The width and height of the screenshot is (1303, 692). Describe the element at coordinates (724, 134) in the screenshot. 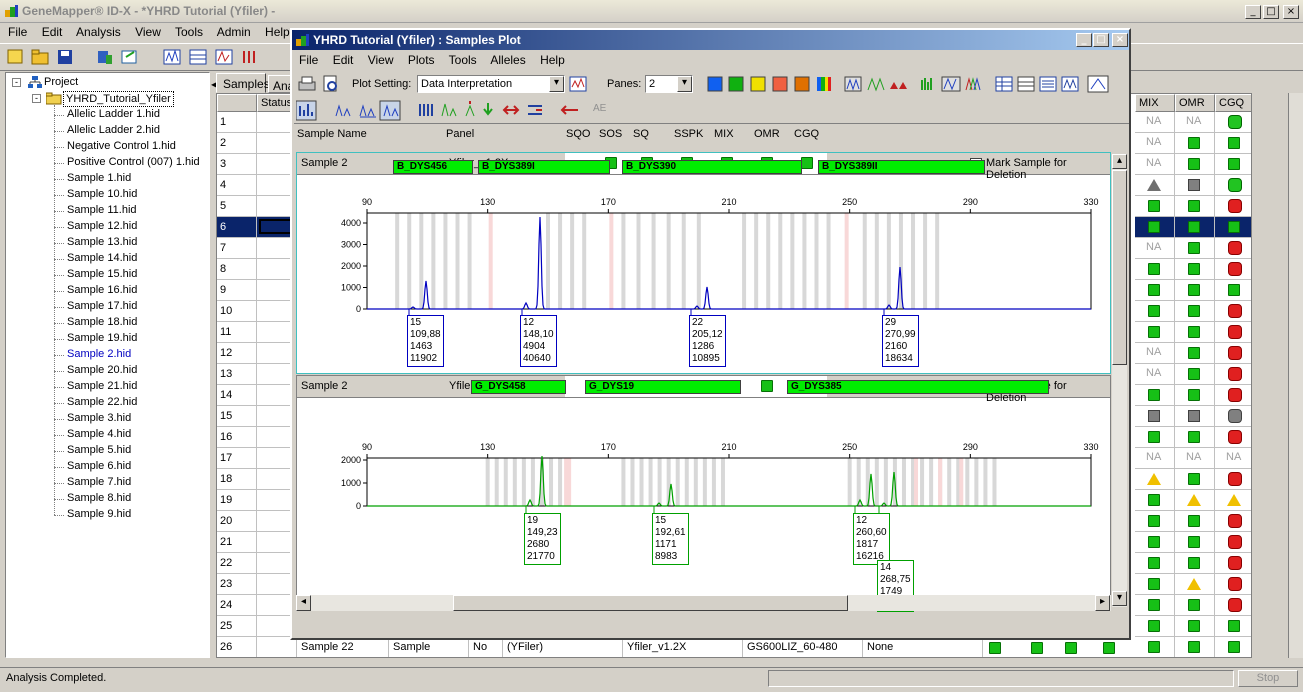

I see `th-mix: MIX` at that location.